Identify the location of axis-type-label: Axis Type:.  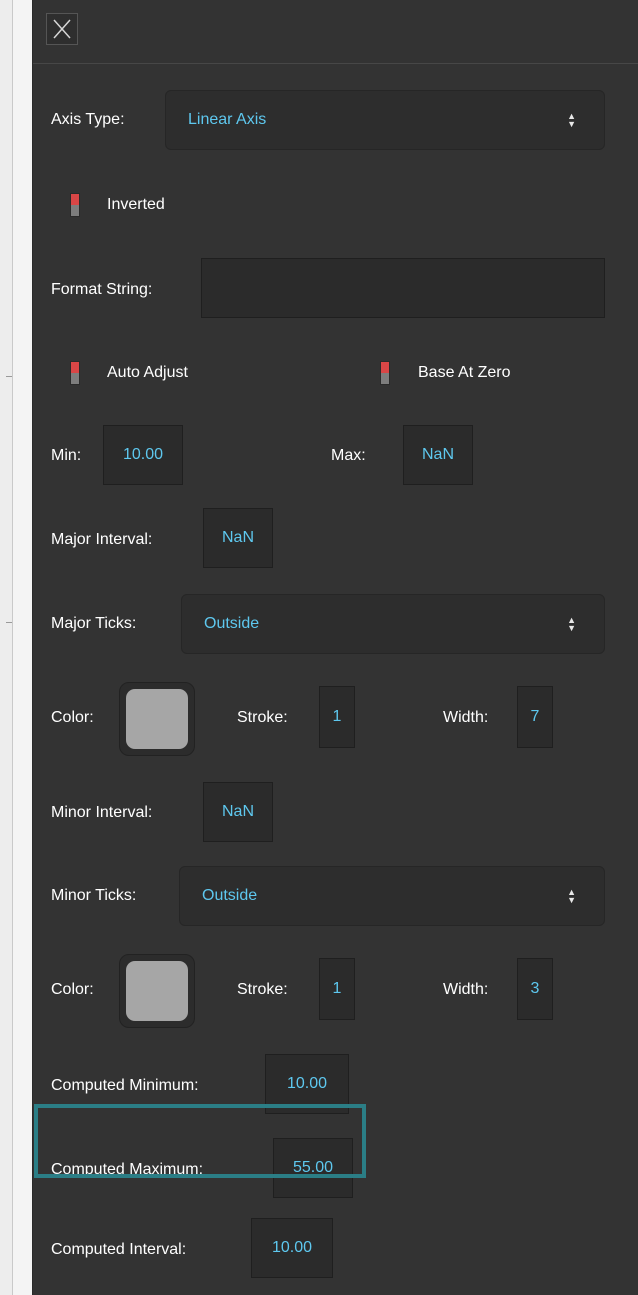
(88, 119).